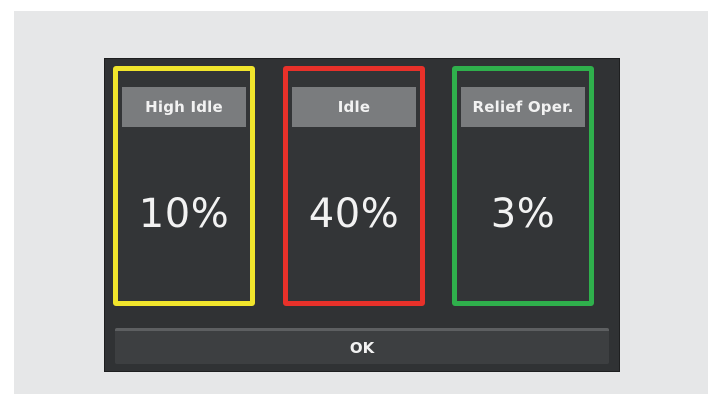 The image size is (720, 407). Describe the element at coordinates (184, 186) in the screenshot. I see `high-idle-card: High Idle 10%` at that location.